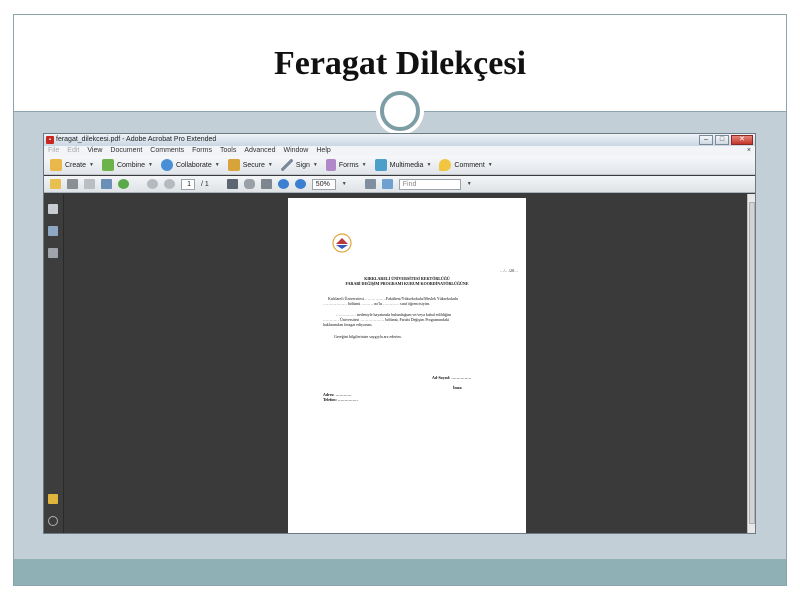 This screenshot has width=800, height=600. I want to click on web-capture-icon, so click(123, 184).